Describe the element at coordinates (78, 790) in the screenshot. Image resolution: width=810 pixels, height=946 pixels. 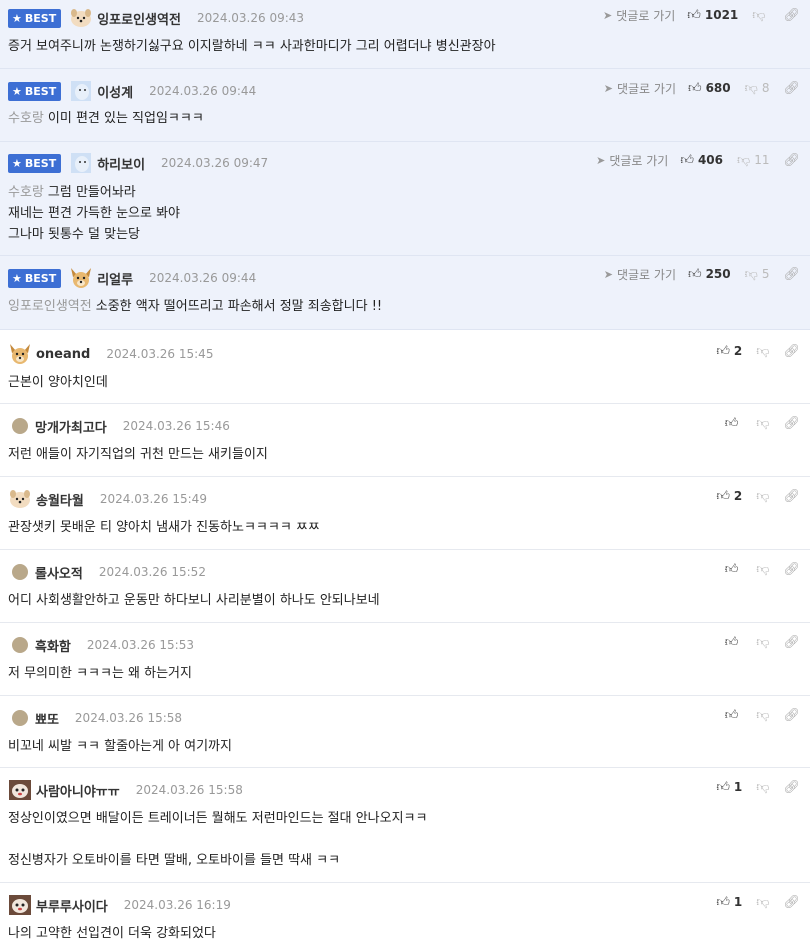
I see `comment-author: 사람아니야ㅠㅠ` at that location.